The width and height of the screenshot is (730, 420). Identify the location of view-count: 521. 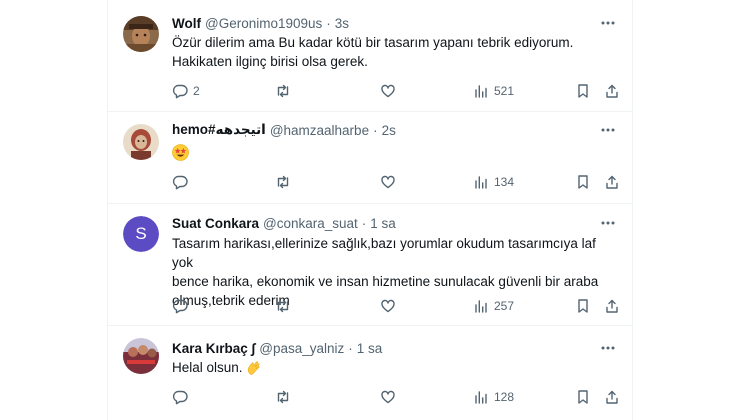
(504, 91).